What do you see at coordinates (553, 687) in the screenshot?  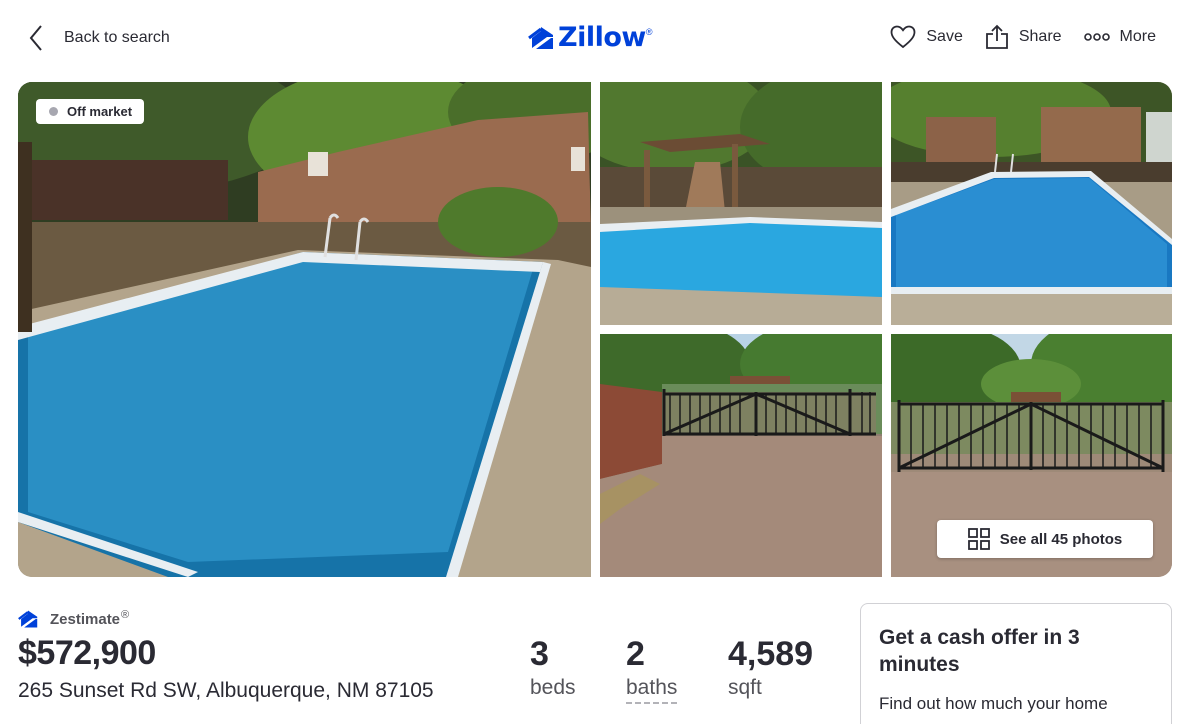 I see `beds-label: beds` at bounding box center [553, 687].